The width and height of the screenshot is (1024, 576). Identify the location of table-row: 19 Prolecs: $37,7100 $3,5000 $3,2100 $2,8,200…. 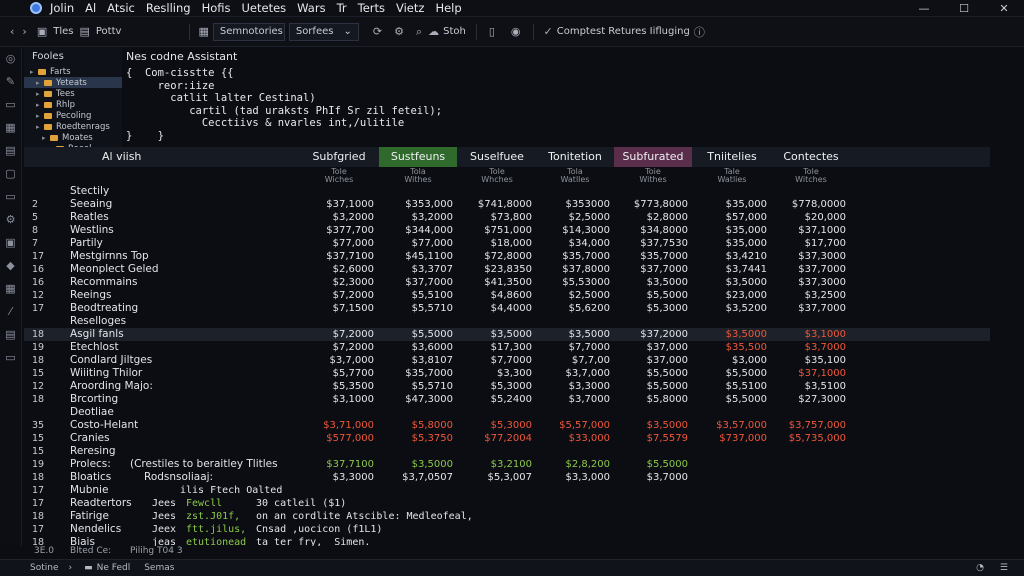
(507, 464).